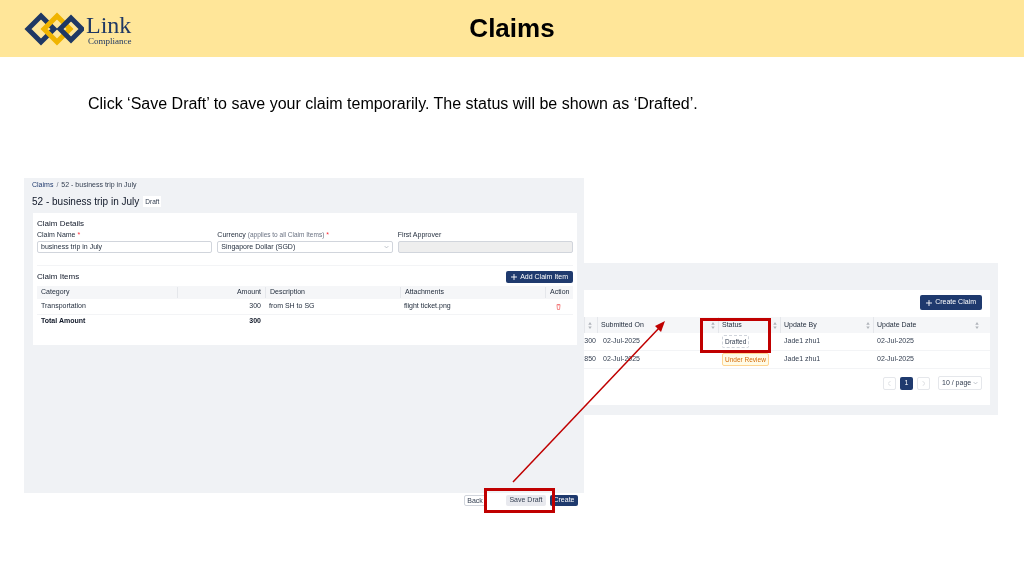  What do you see at coordinates (485, 247) in the screenshot?
I see `approver-field` at bounding box center [485, 247].